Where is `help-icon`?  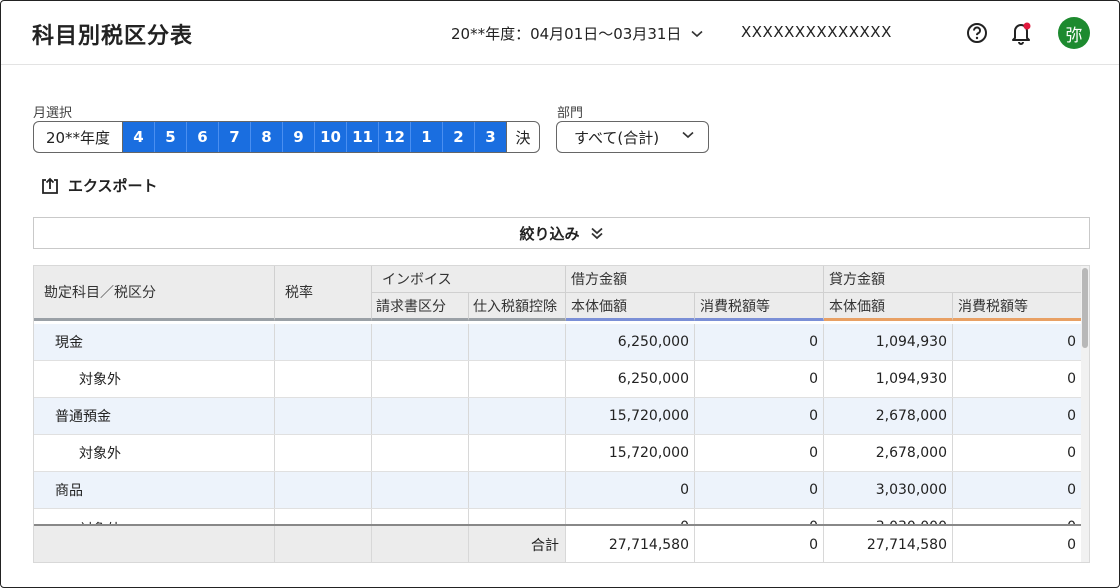 help-icon is located at coordinates (977, 33).